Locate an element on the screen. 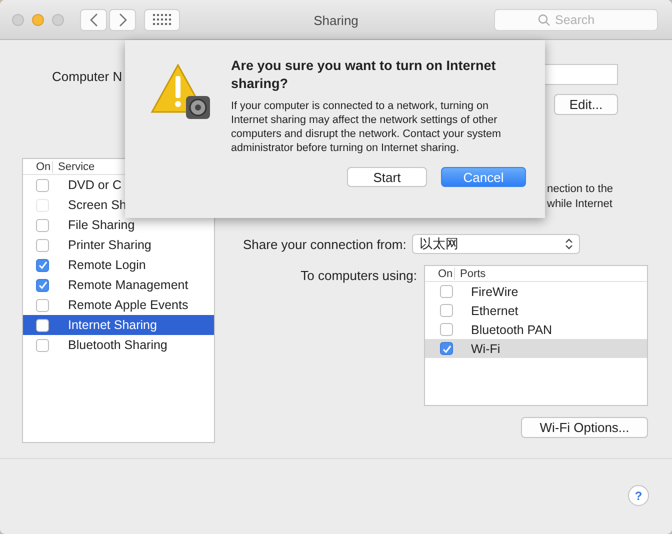 This screenshot has width=672, height=534. help-button: ? is located at coordinates (638, 495).